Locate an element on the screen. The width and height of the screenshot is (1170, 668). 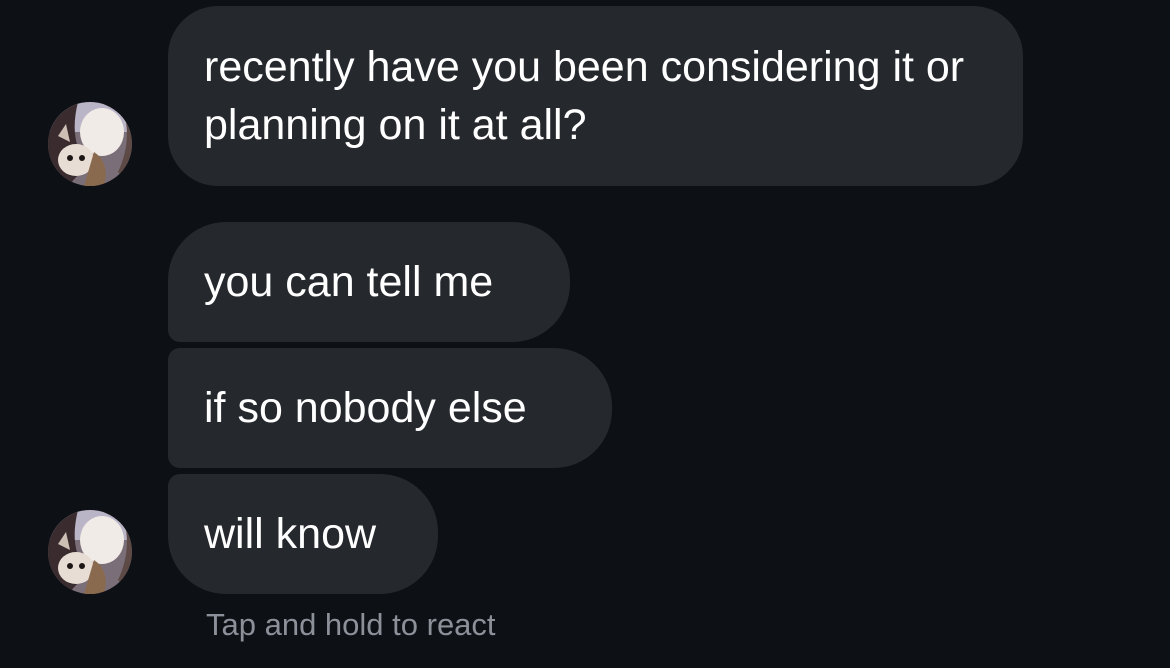
message-bubble: you can tell me is located at coordinates (369, 282).